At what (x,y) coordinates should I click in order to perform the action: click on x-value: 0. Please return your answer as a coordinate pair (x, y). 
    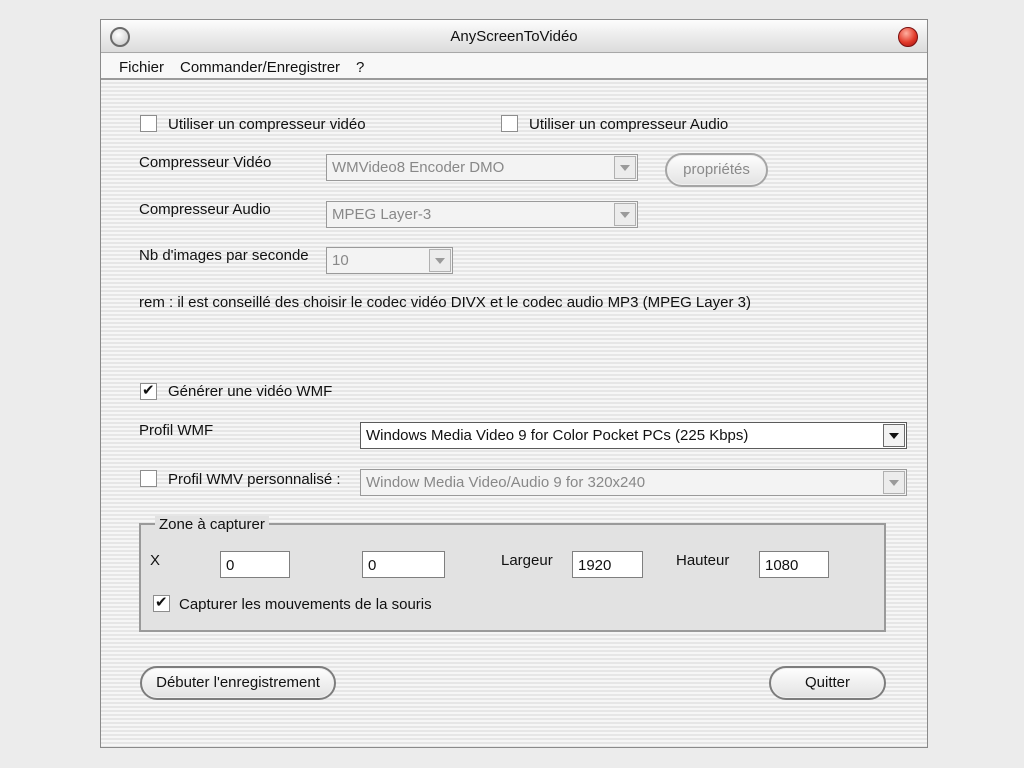
    Looking at the image, I should click on (230, 565).